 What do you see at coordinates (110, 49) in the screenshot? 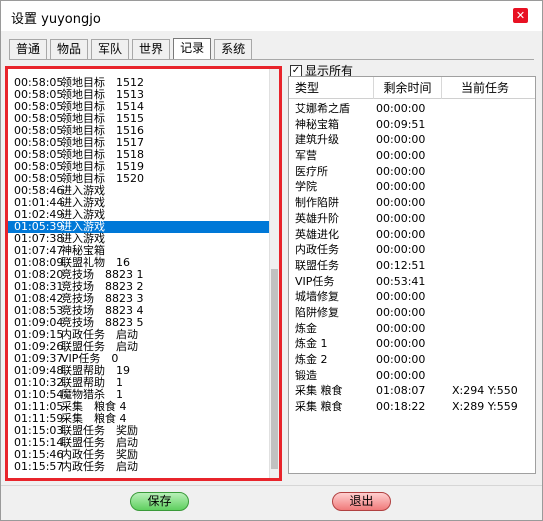
I see `tab-army: 军队` at bounding box center [110, 49].